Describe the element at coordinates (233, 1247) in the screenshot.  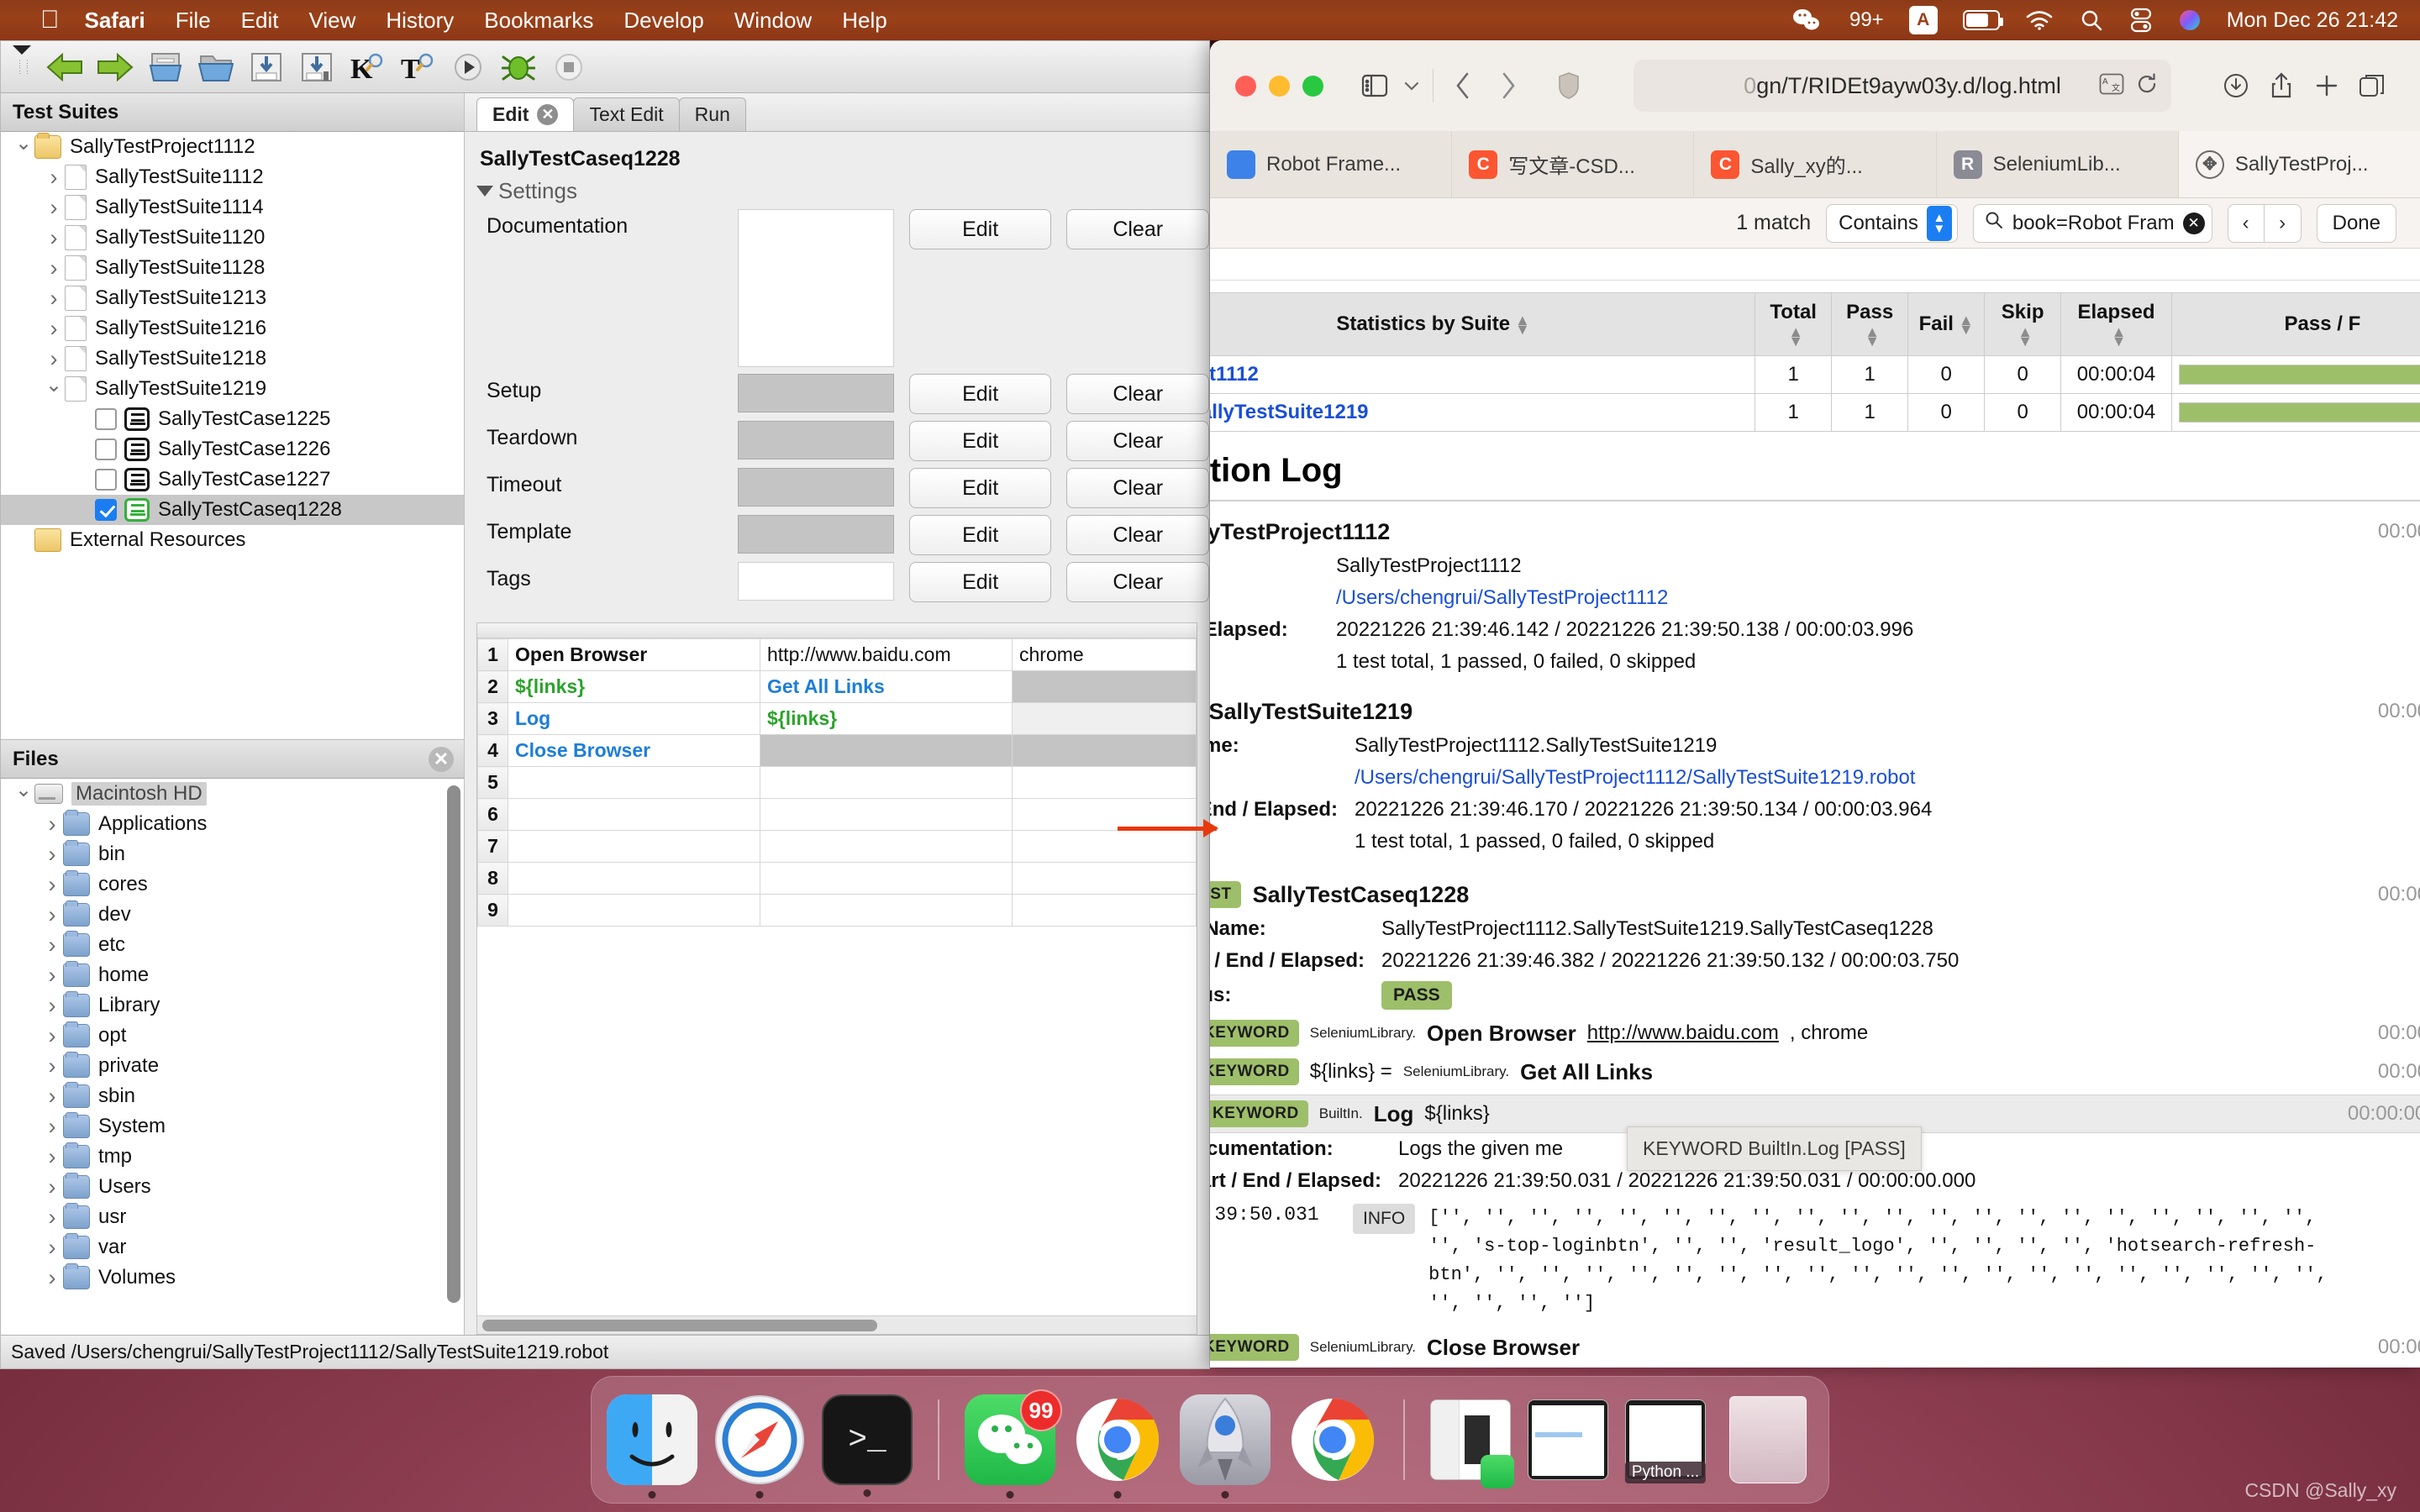
I see `file-tree-item: var` at that location.